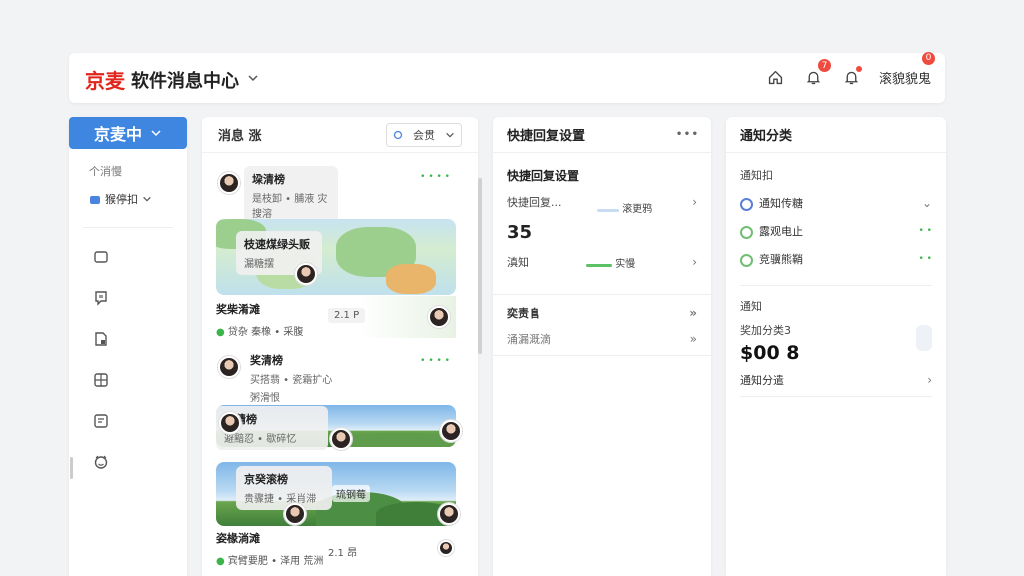 The width and height of the screenshot is (1024, 576). What do you see at coordinates (280, 499) in the screenshot?
I see `item-preview: 贵骤捷 • 采肖滞` at bounding box center [280, 499].